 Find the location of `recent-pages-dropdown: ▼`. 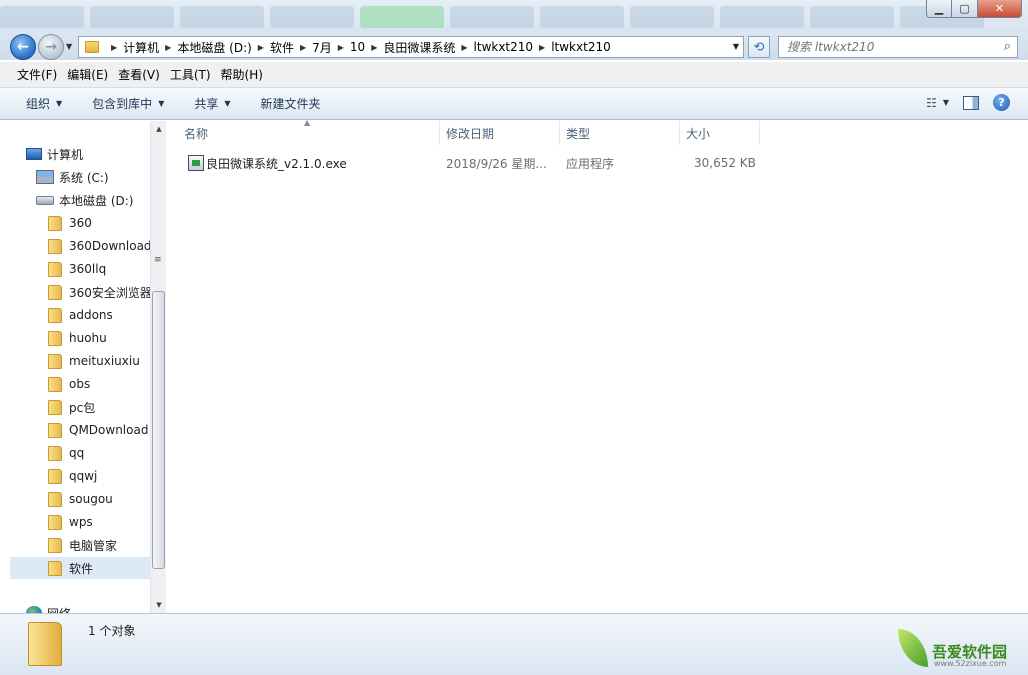

recent-pages-dropdown: ▼ is located at coordinates (69, 46).